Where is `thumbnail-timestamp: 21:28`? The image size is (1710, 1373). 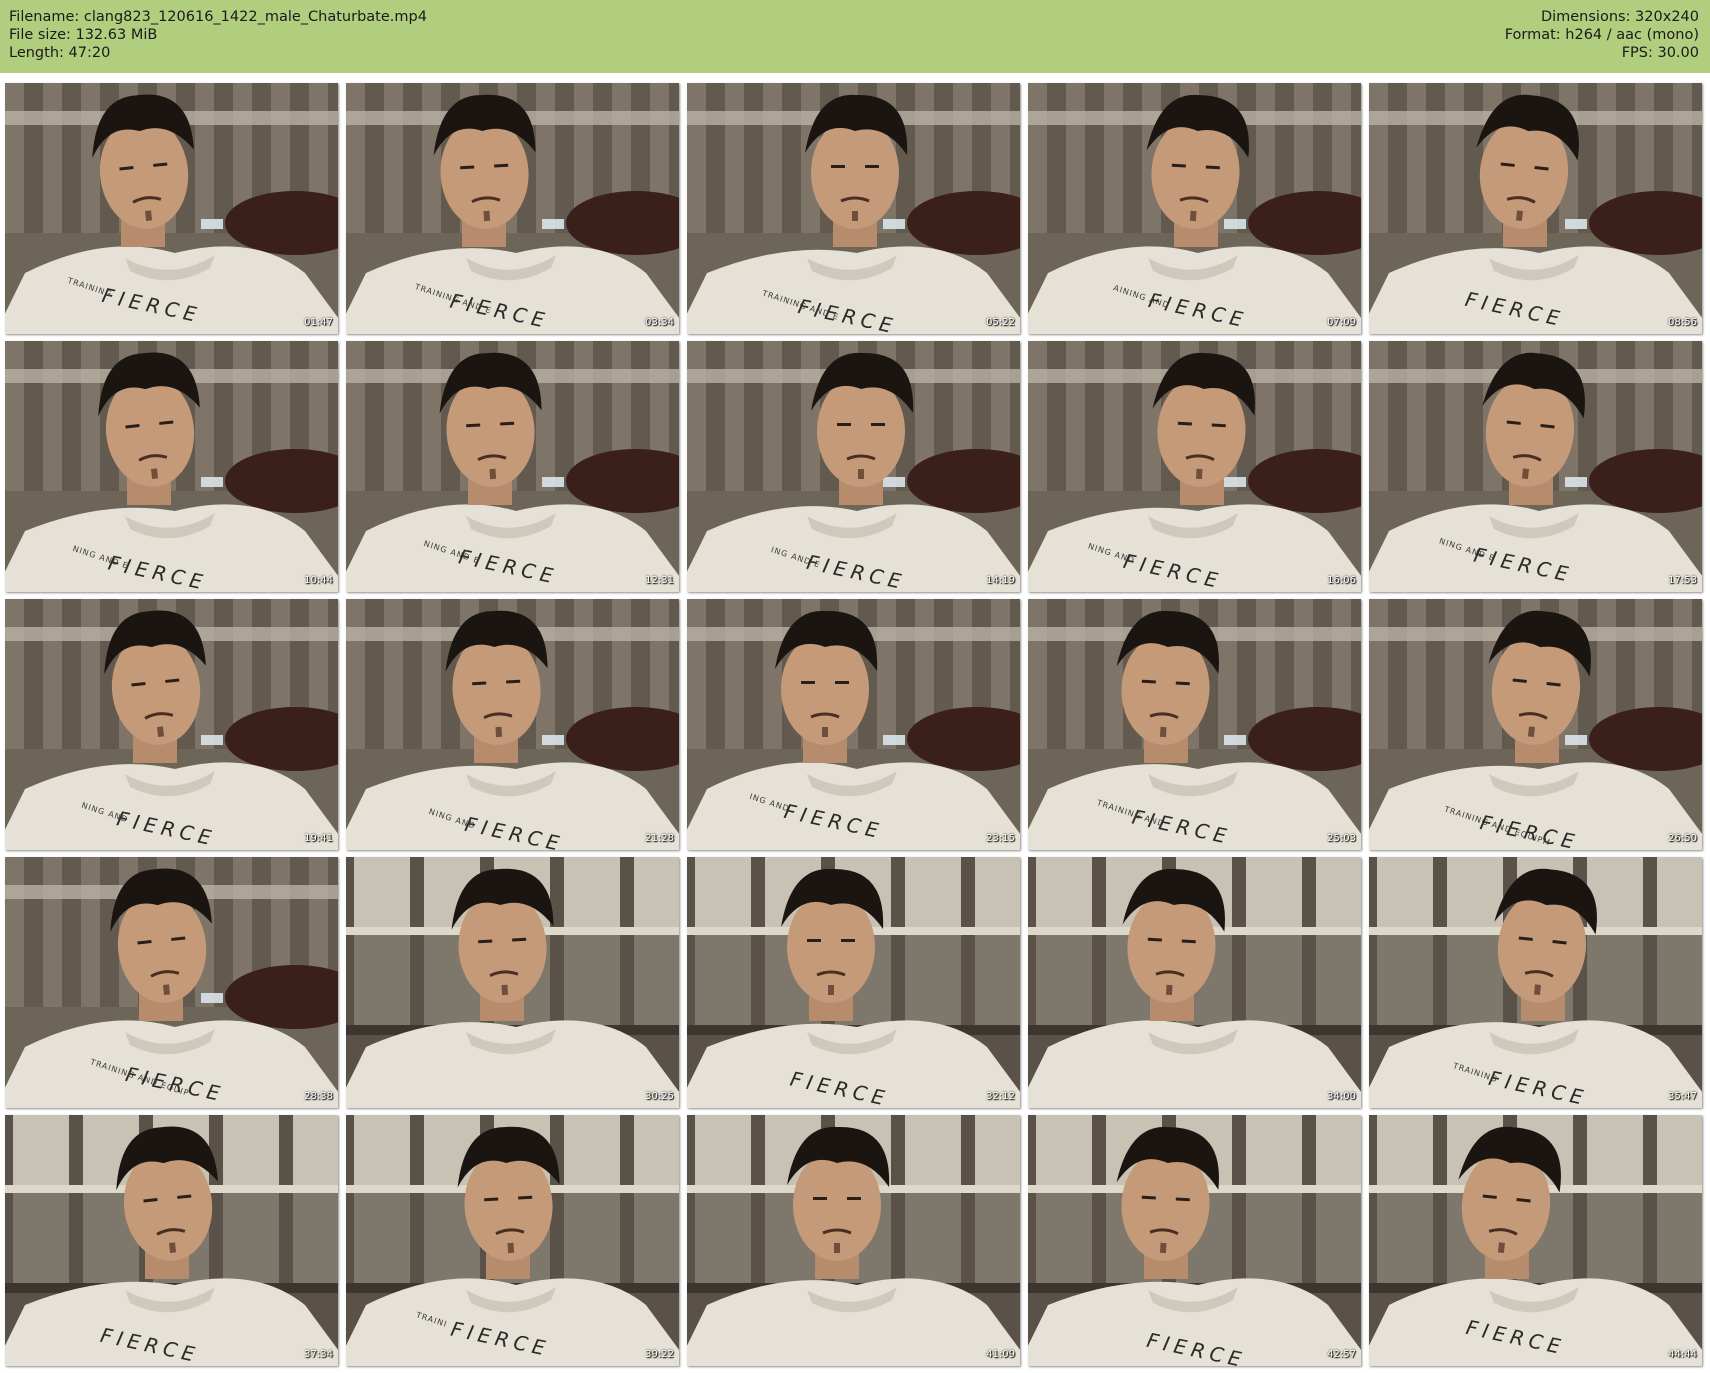 thumbnail-timestamp: 21:28 is located at coordinates (659, 838).